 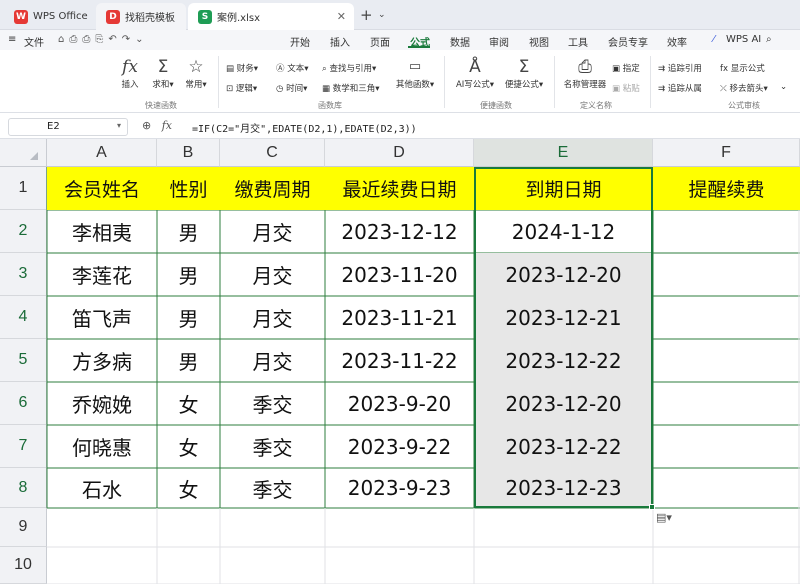 I want to click on table-cell: 李相夷, so click(x=102, y=231).